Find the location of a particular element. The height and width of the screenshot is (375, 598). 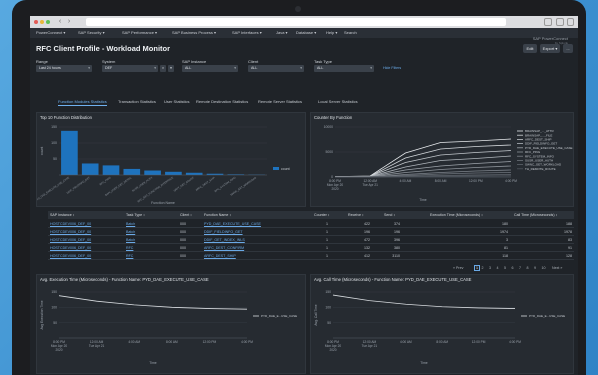

col-call-time: Call Time (Microseconds) ↕ is located at coordinates (535, 215).